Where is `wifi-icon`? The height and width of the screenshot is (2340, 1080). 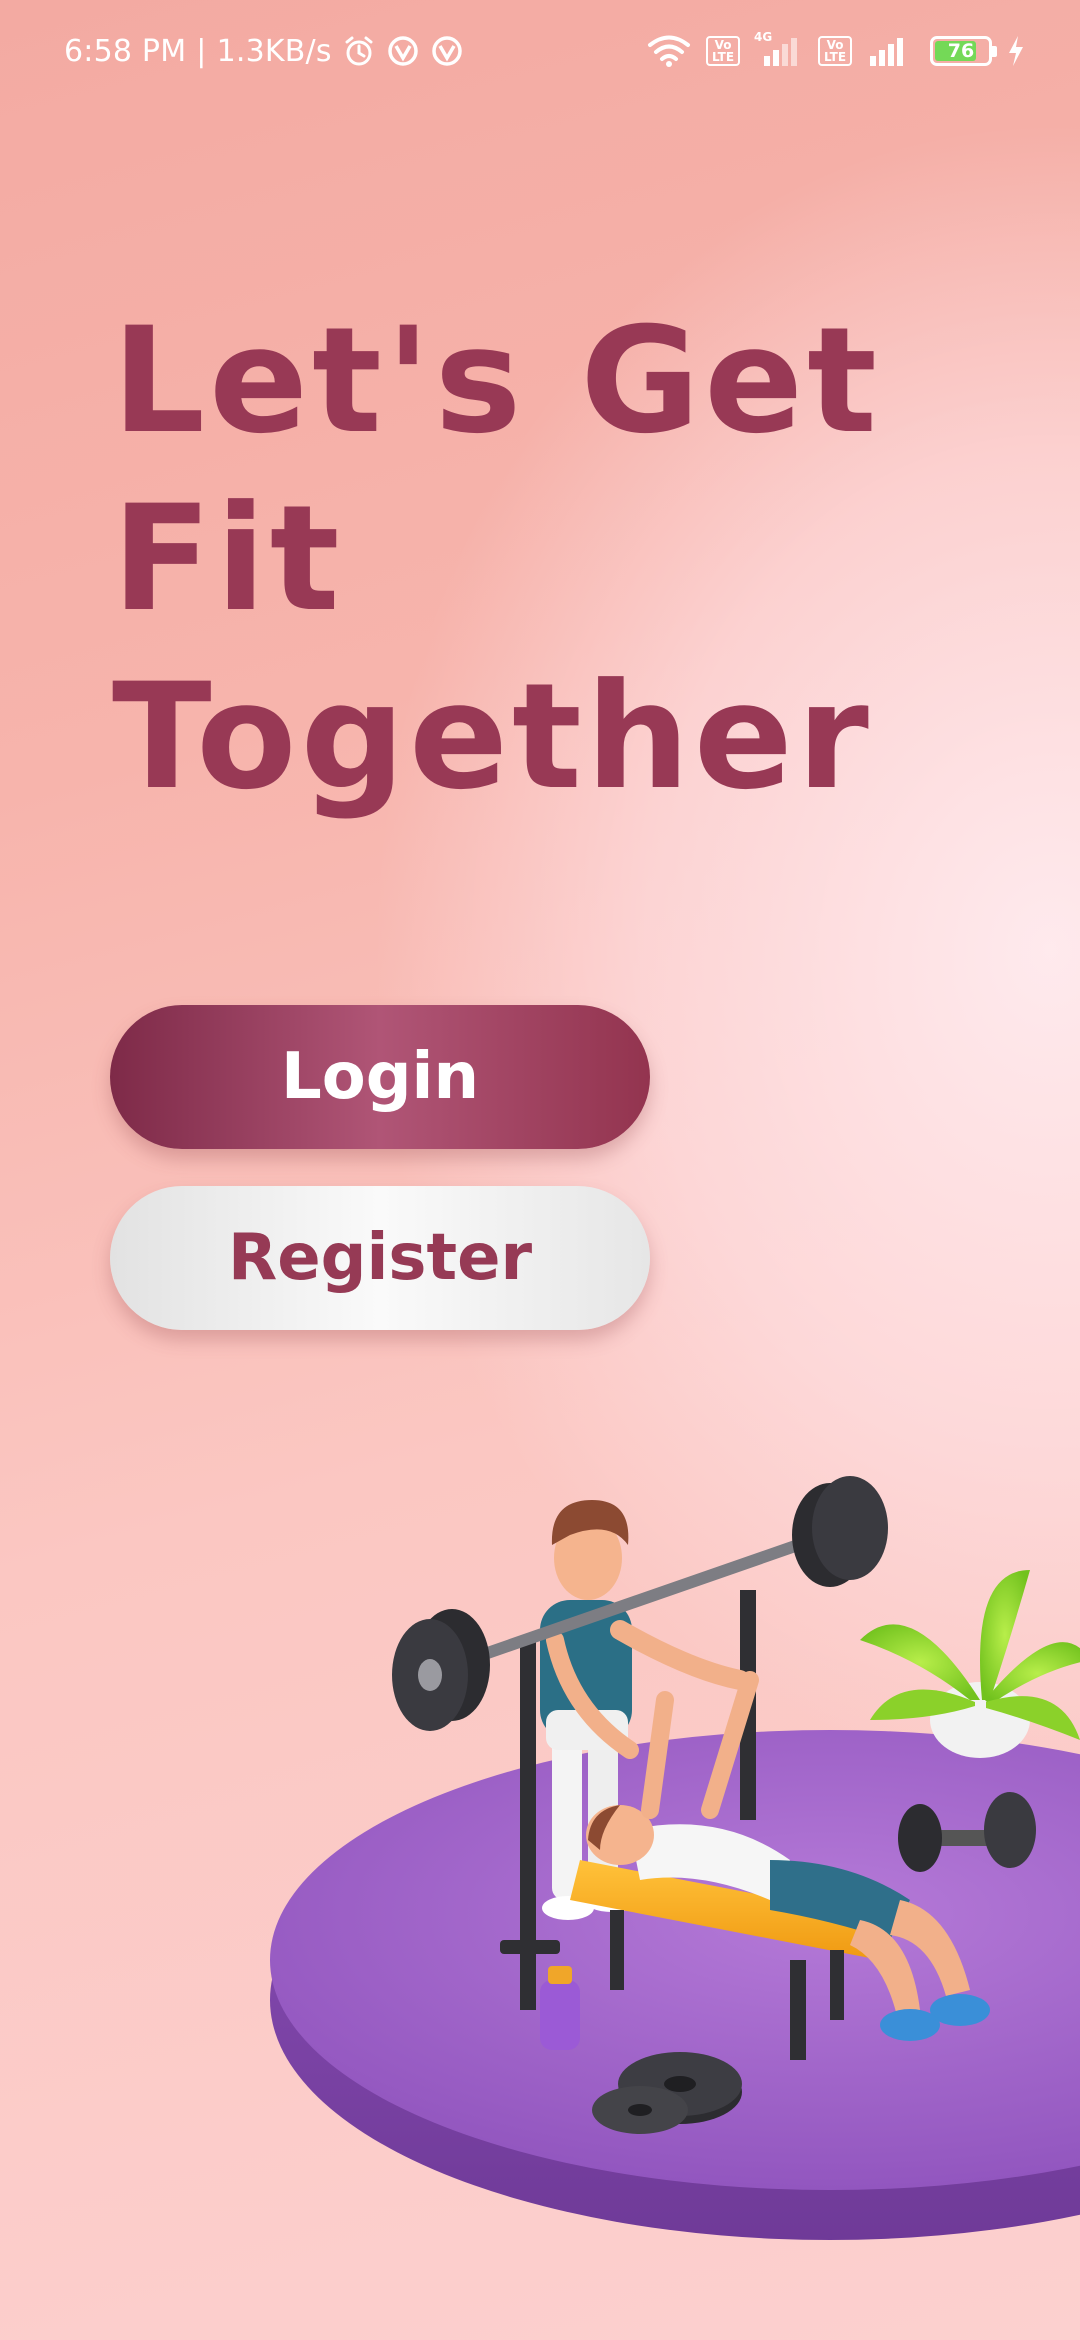
wifi-icon is located at coordinates (669, 51).